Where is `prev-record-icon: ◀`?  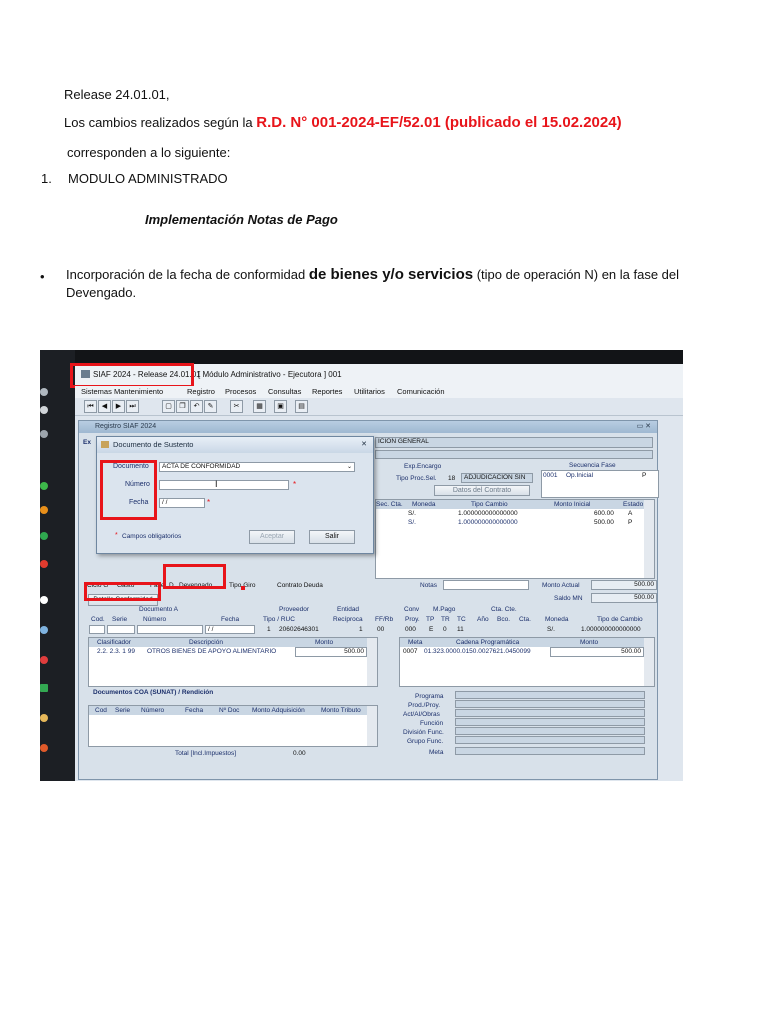
prev-record-icon: ◀ is located at coordinates (104, 406).